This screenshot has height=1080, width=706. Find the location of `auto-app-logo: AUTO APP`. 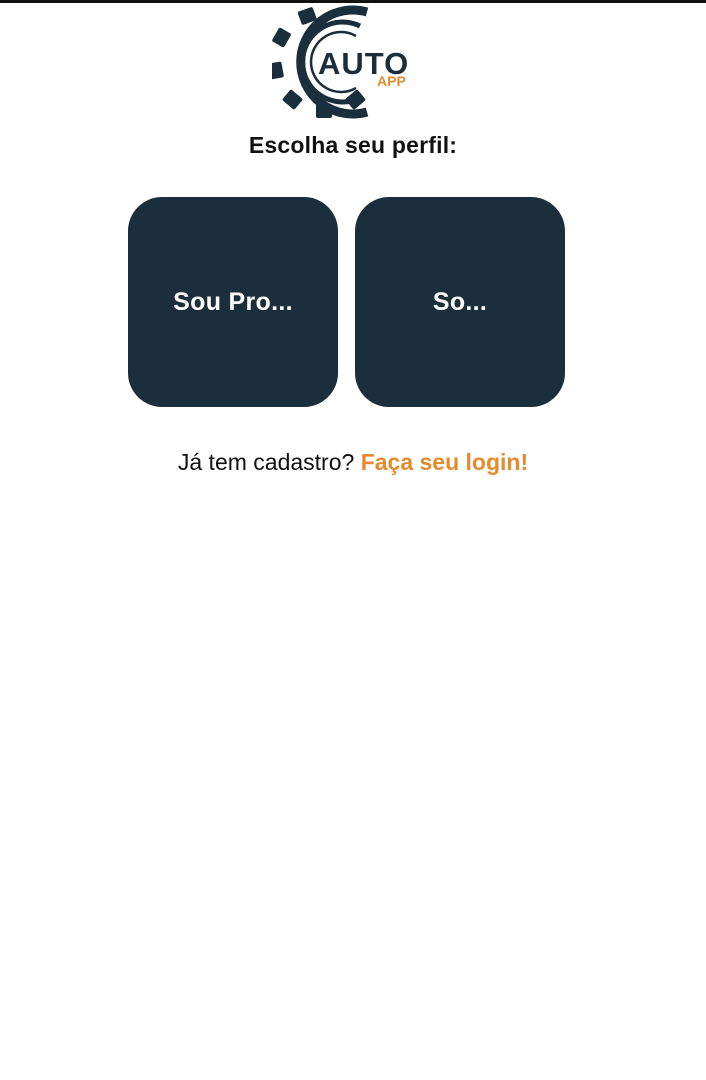

auto-app-logo: AUTO APP is located at coordinates (347, 62).